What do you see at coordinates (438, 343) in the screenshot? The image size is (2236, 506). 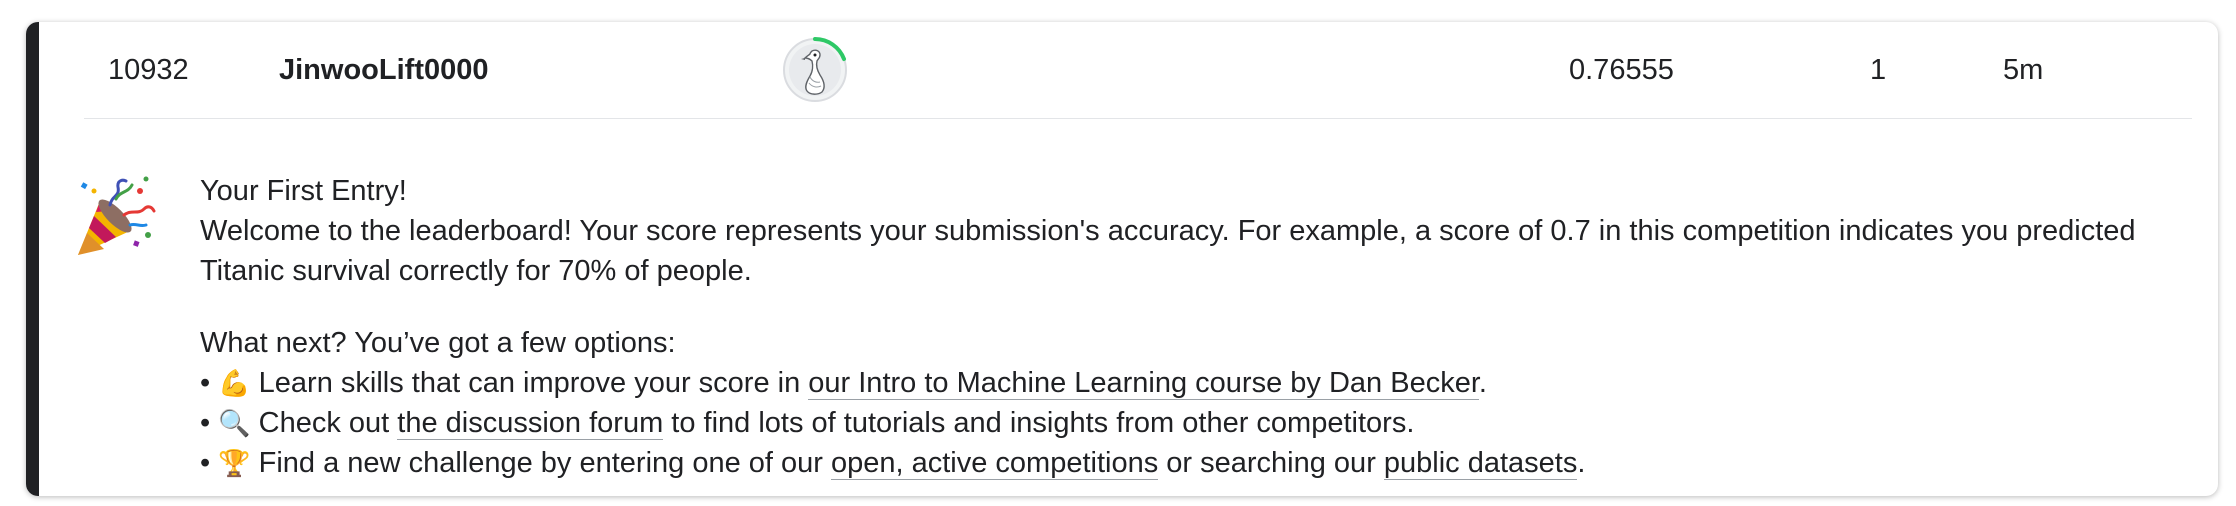 I see `next-heading: What next? You’ve got a few options:` at bounding box center [438, 343].